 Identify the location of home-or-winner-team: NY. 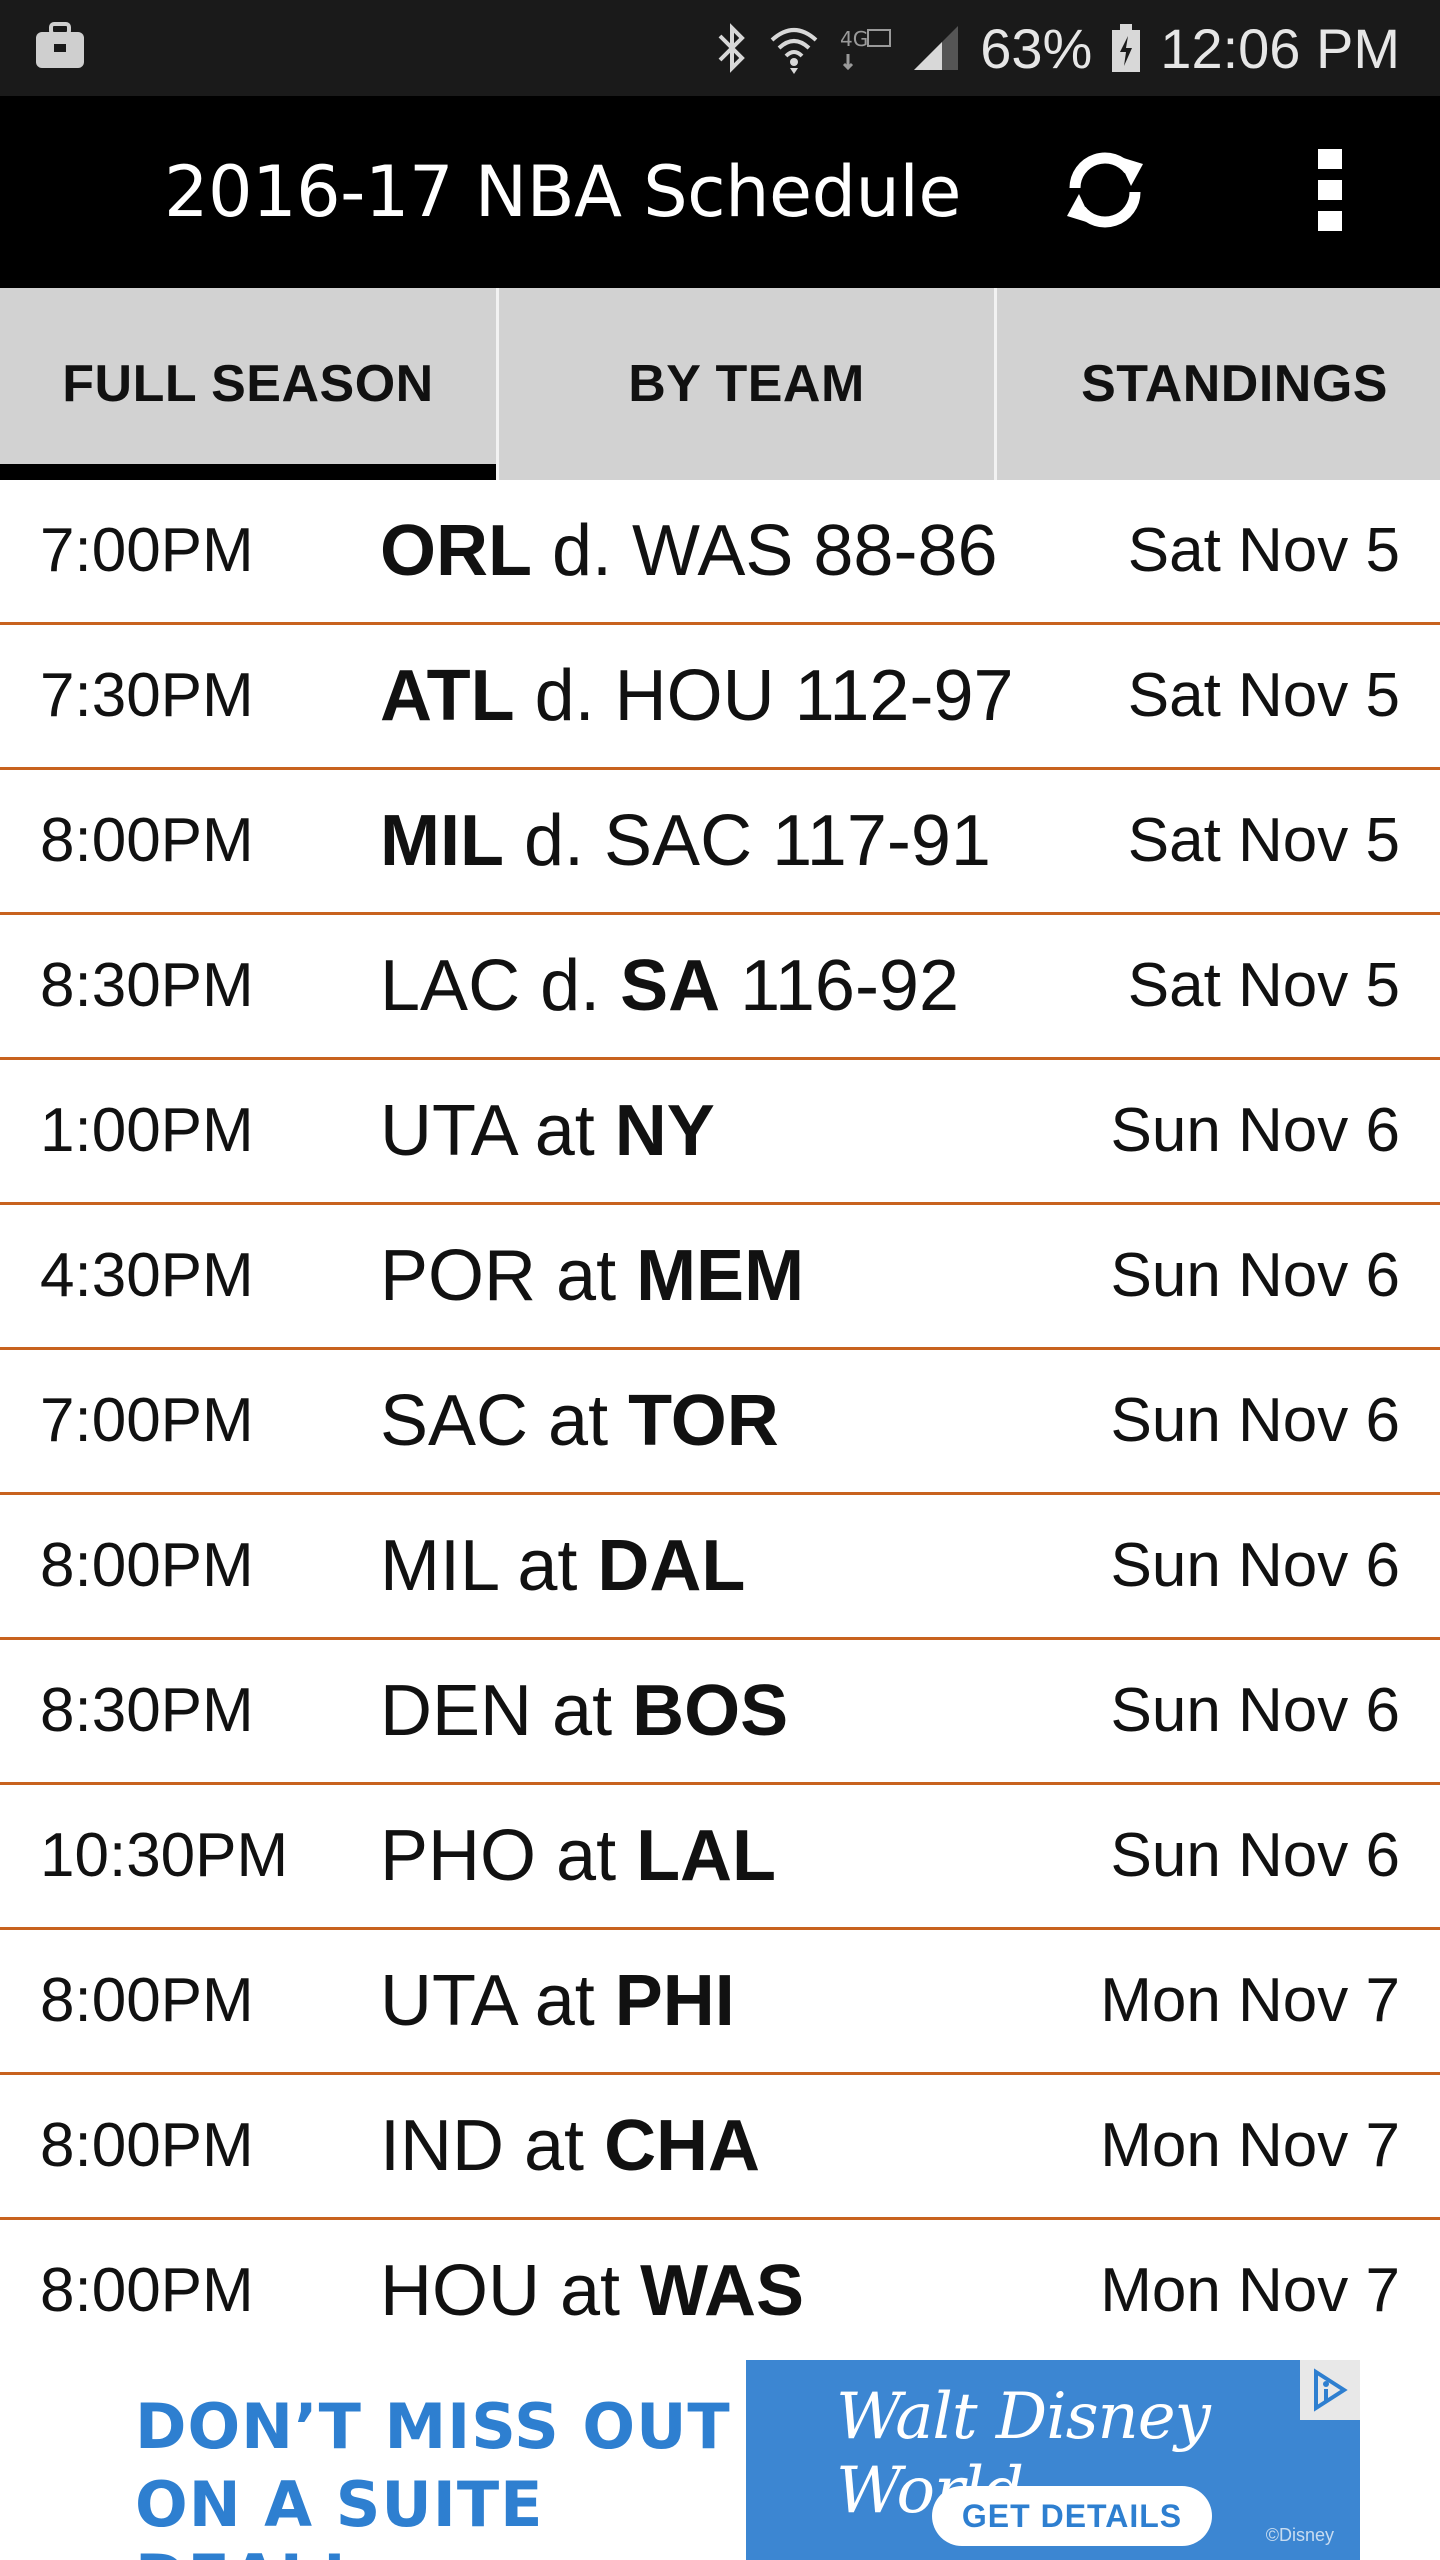
(664, 1131).